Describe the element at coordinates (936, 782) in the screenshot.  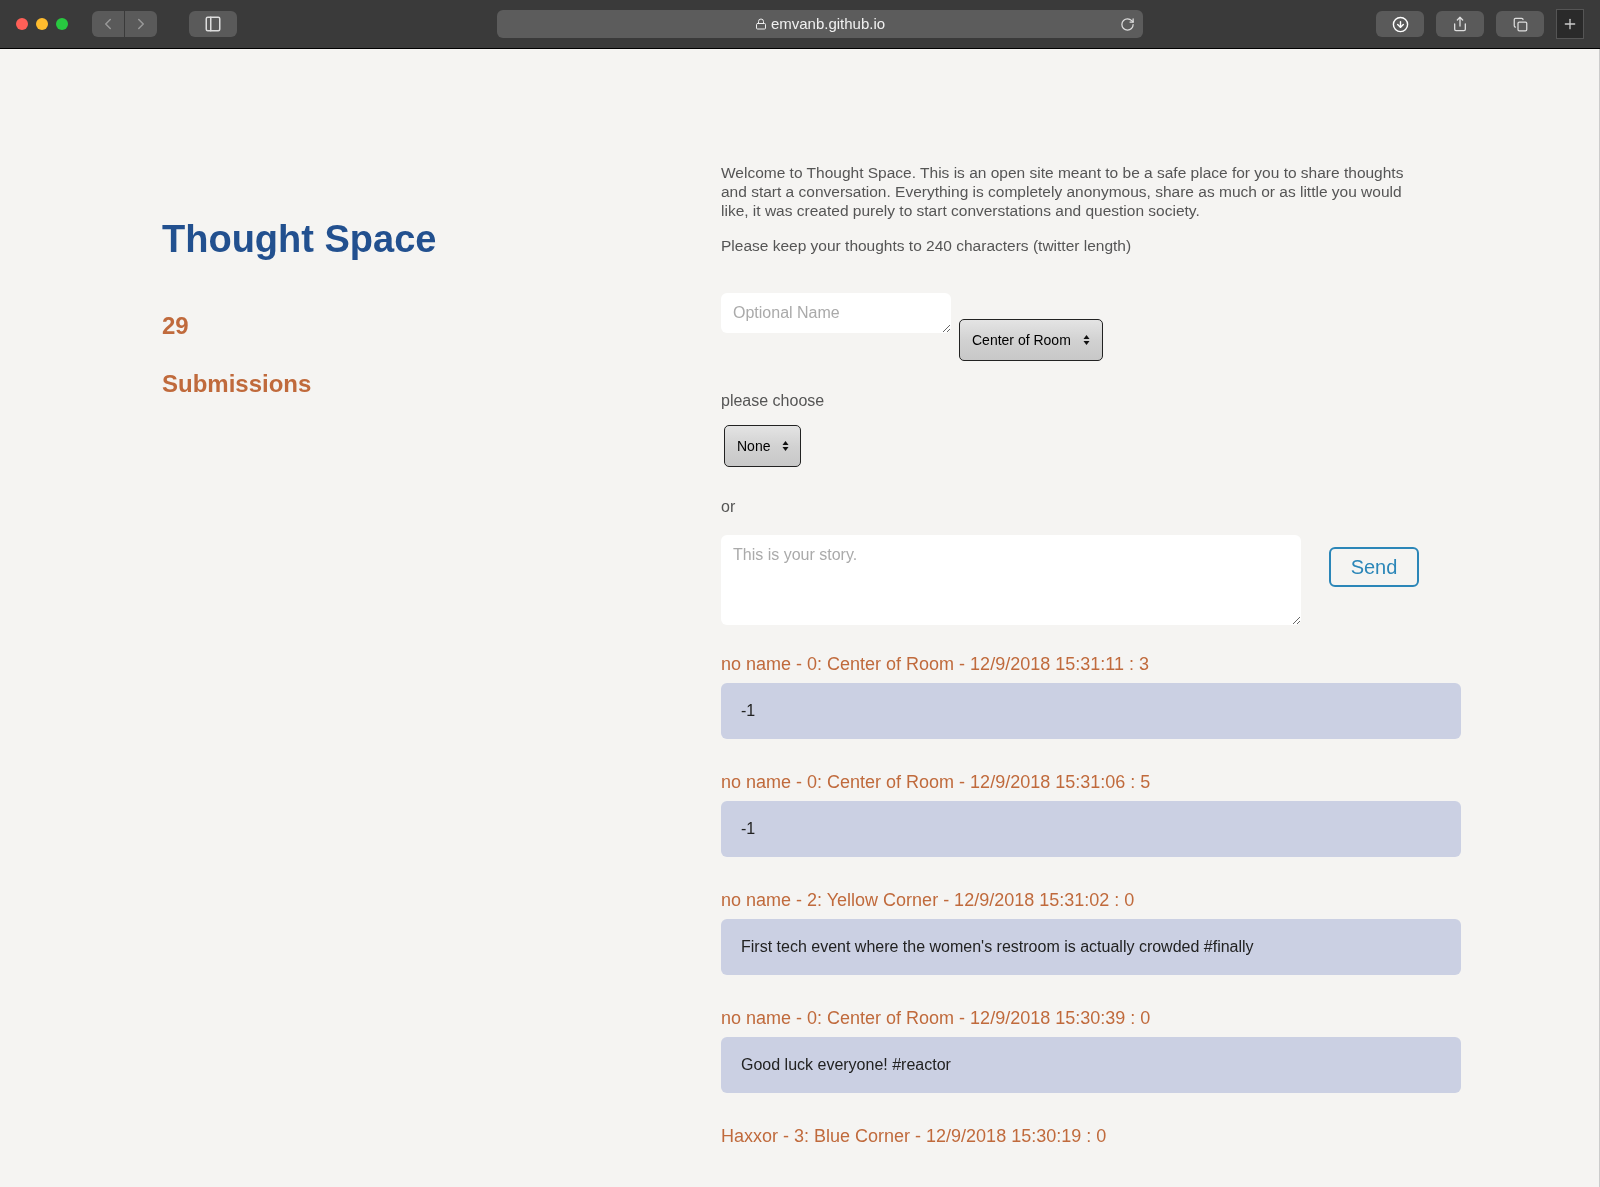
I see `post-header: no name - 0: Center of Room - 12/9/2018 15:31:06 : 5` at that location.